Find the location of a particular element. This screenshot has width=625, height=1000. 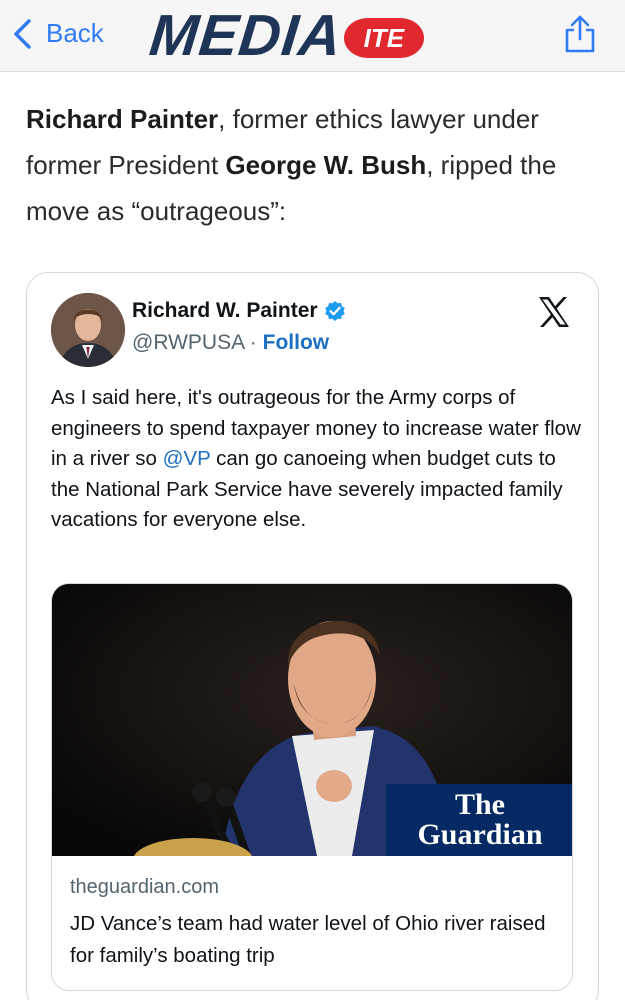

article-name-bush: George W. Bush is located at coordinates (326, 165).